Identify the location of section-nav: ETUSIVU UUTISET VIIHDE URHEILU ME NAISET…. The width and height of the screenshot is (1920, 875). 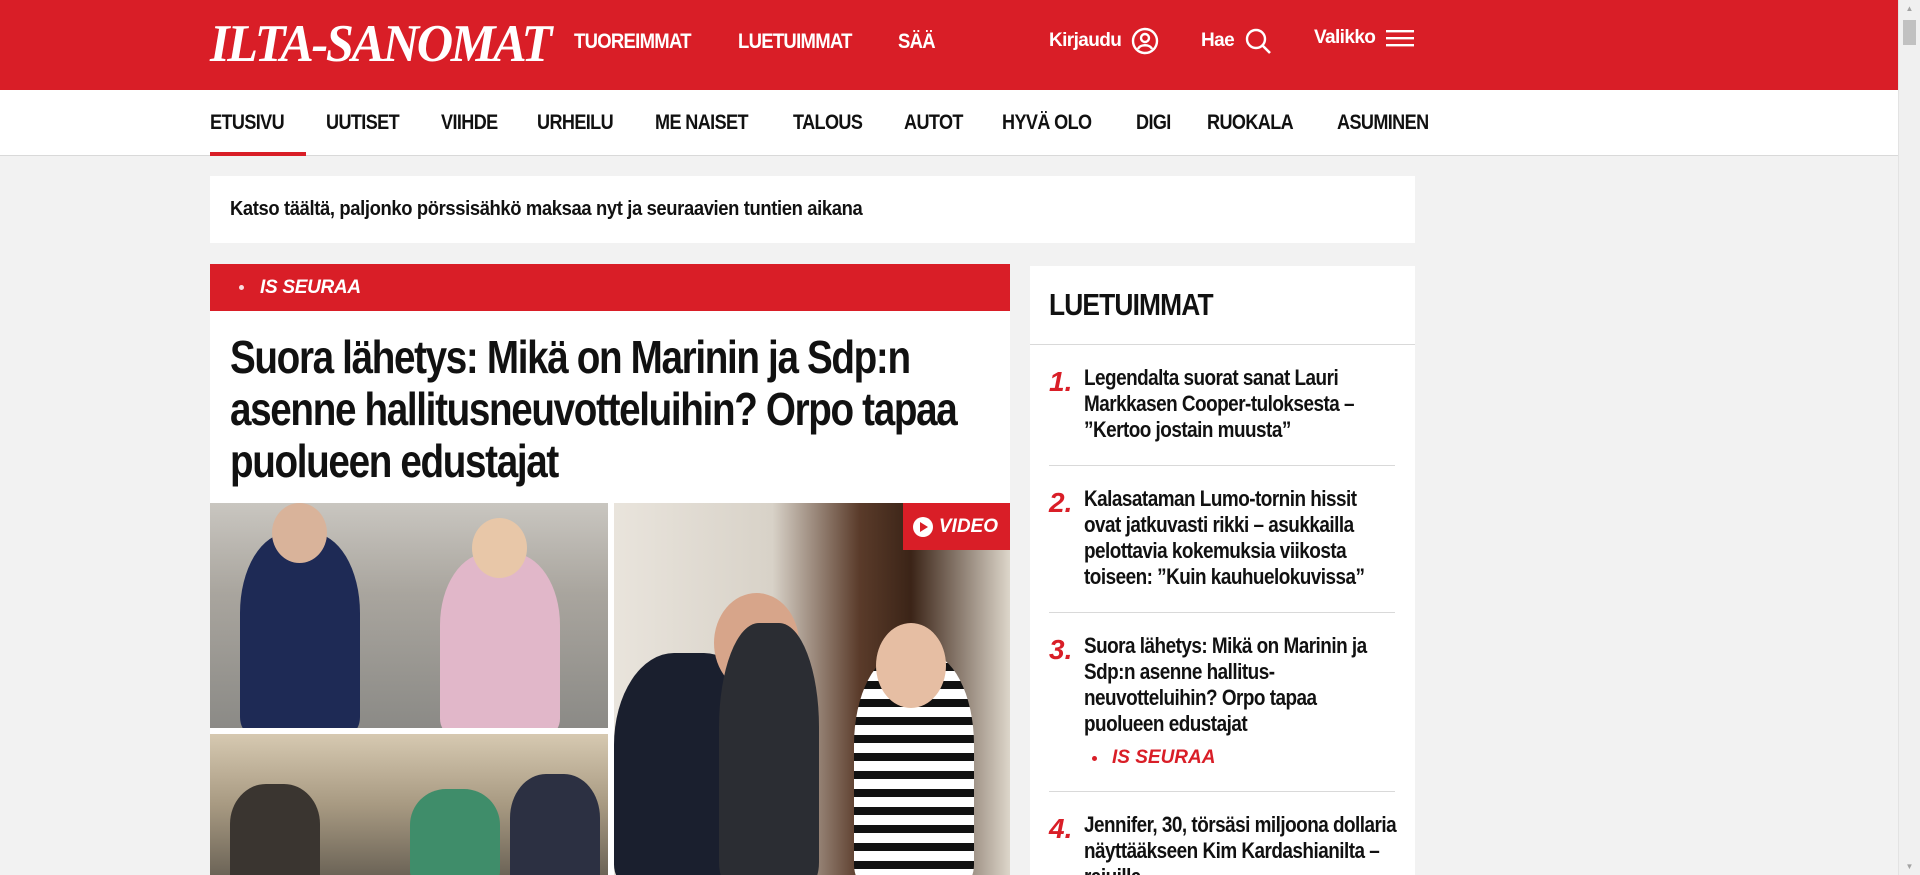
(949, 123).